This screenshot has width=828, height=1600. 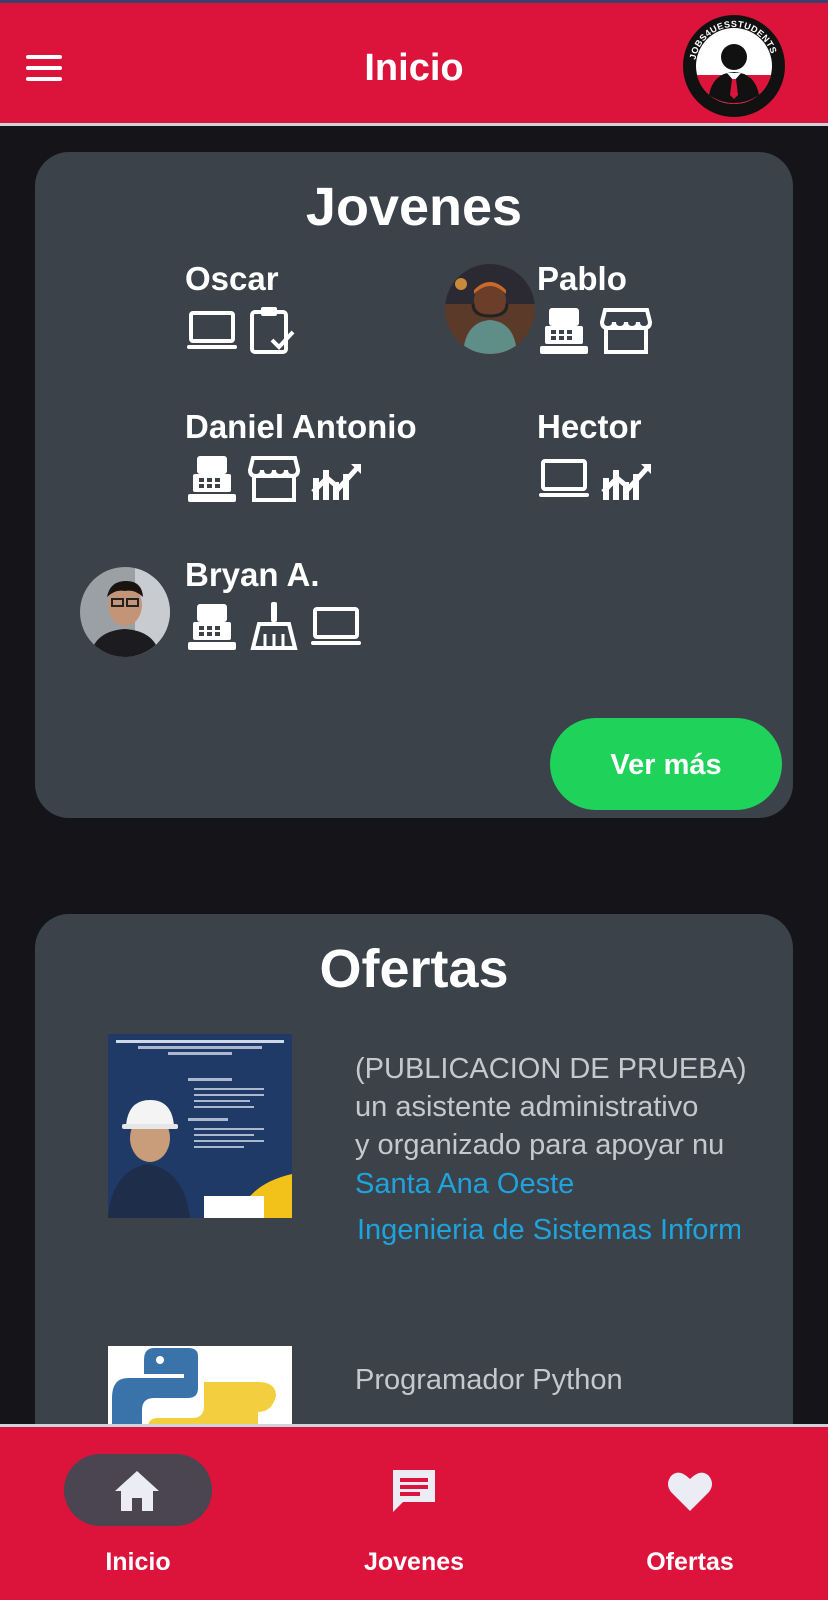 What do you see at coordinates (414, 207) in the screenshot?
I see `jovenes-title: Jovenes` at bounding box center [414, 207].